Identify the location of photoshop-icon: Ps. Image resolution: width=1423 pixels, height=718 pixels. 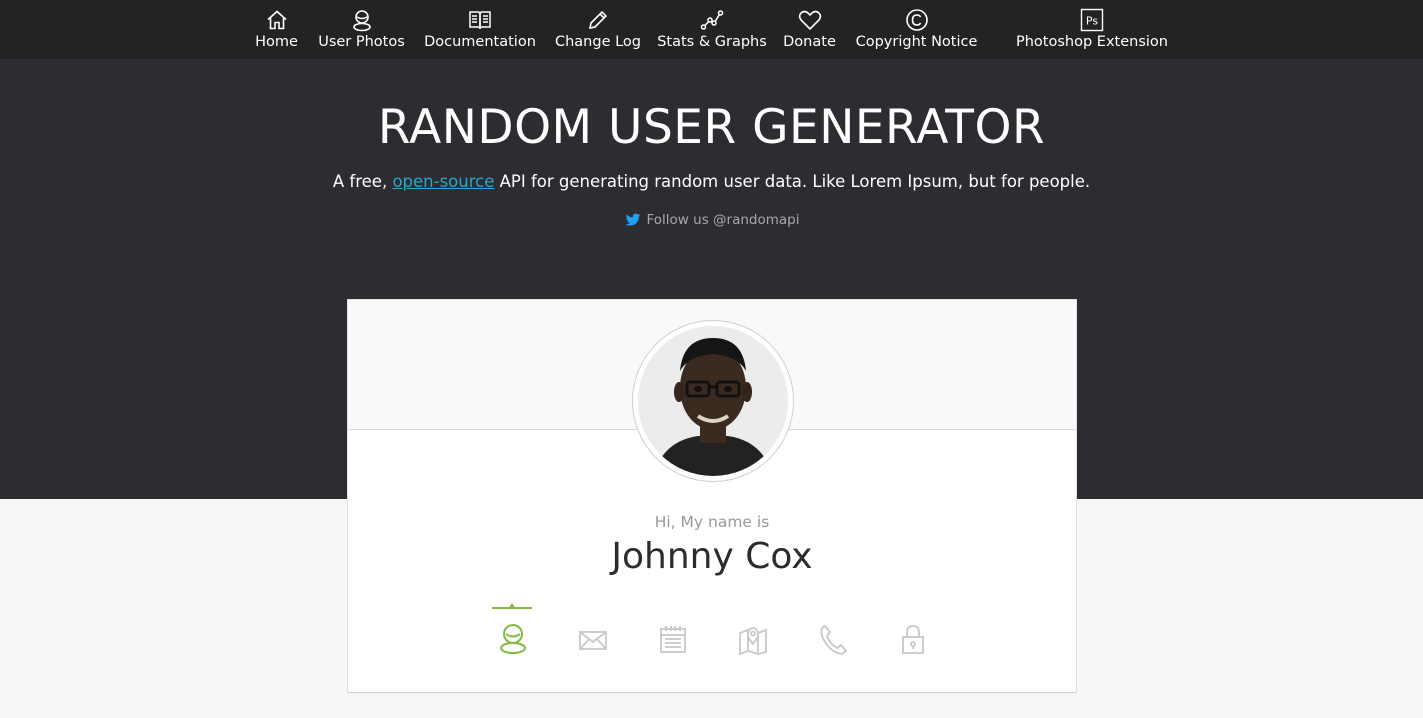
(1092, 20).